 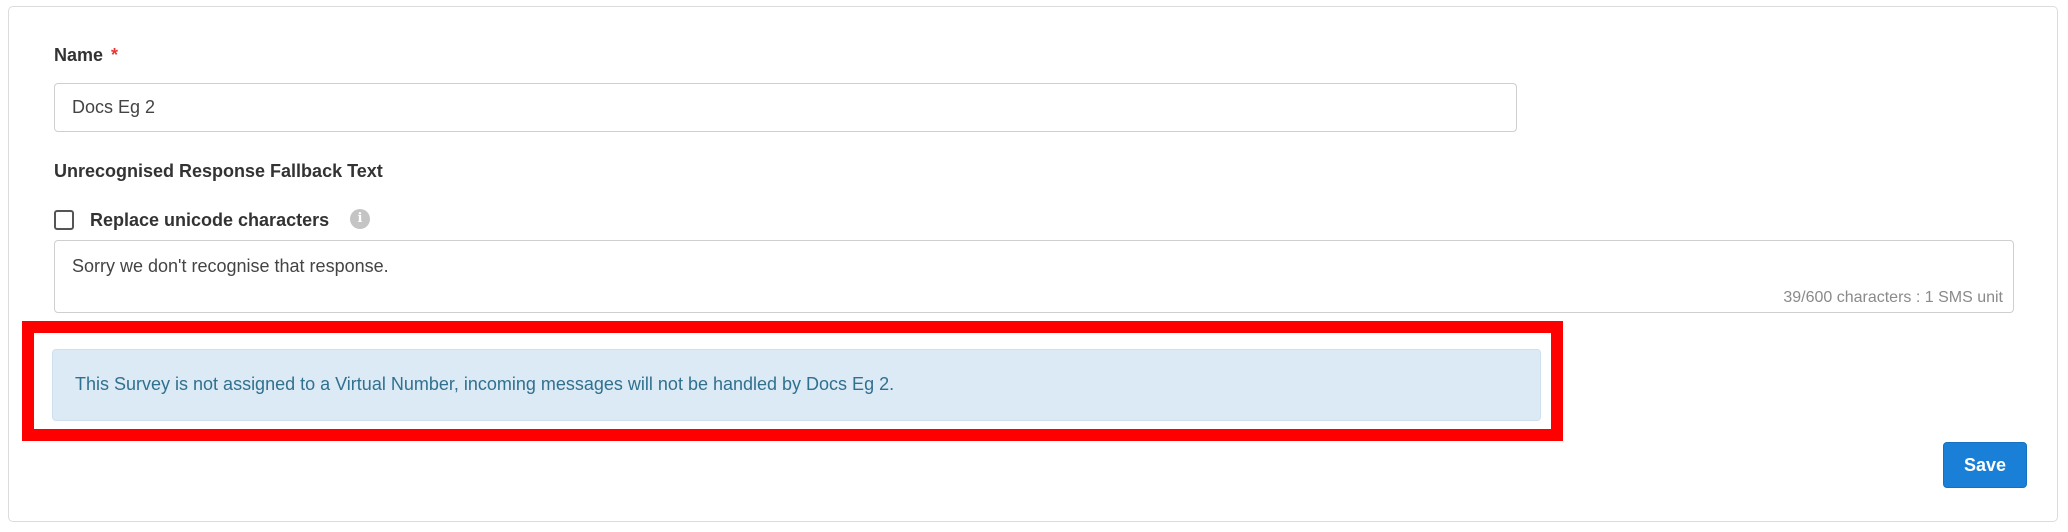 I want to click on name-label-text: Name, so click(x=79, y=55).